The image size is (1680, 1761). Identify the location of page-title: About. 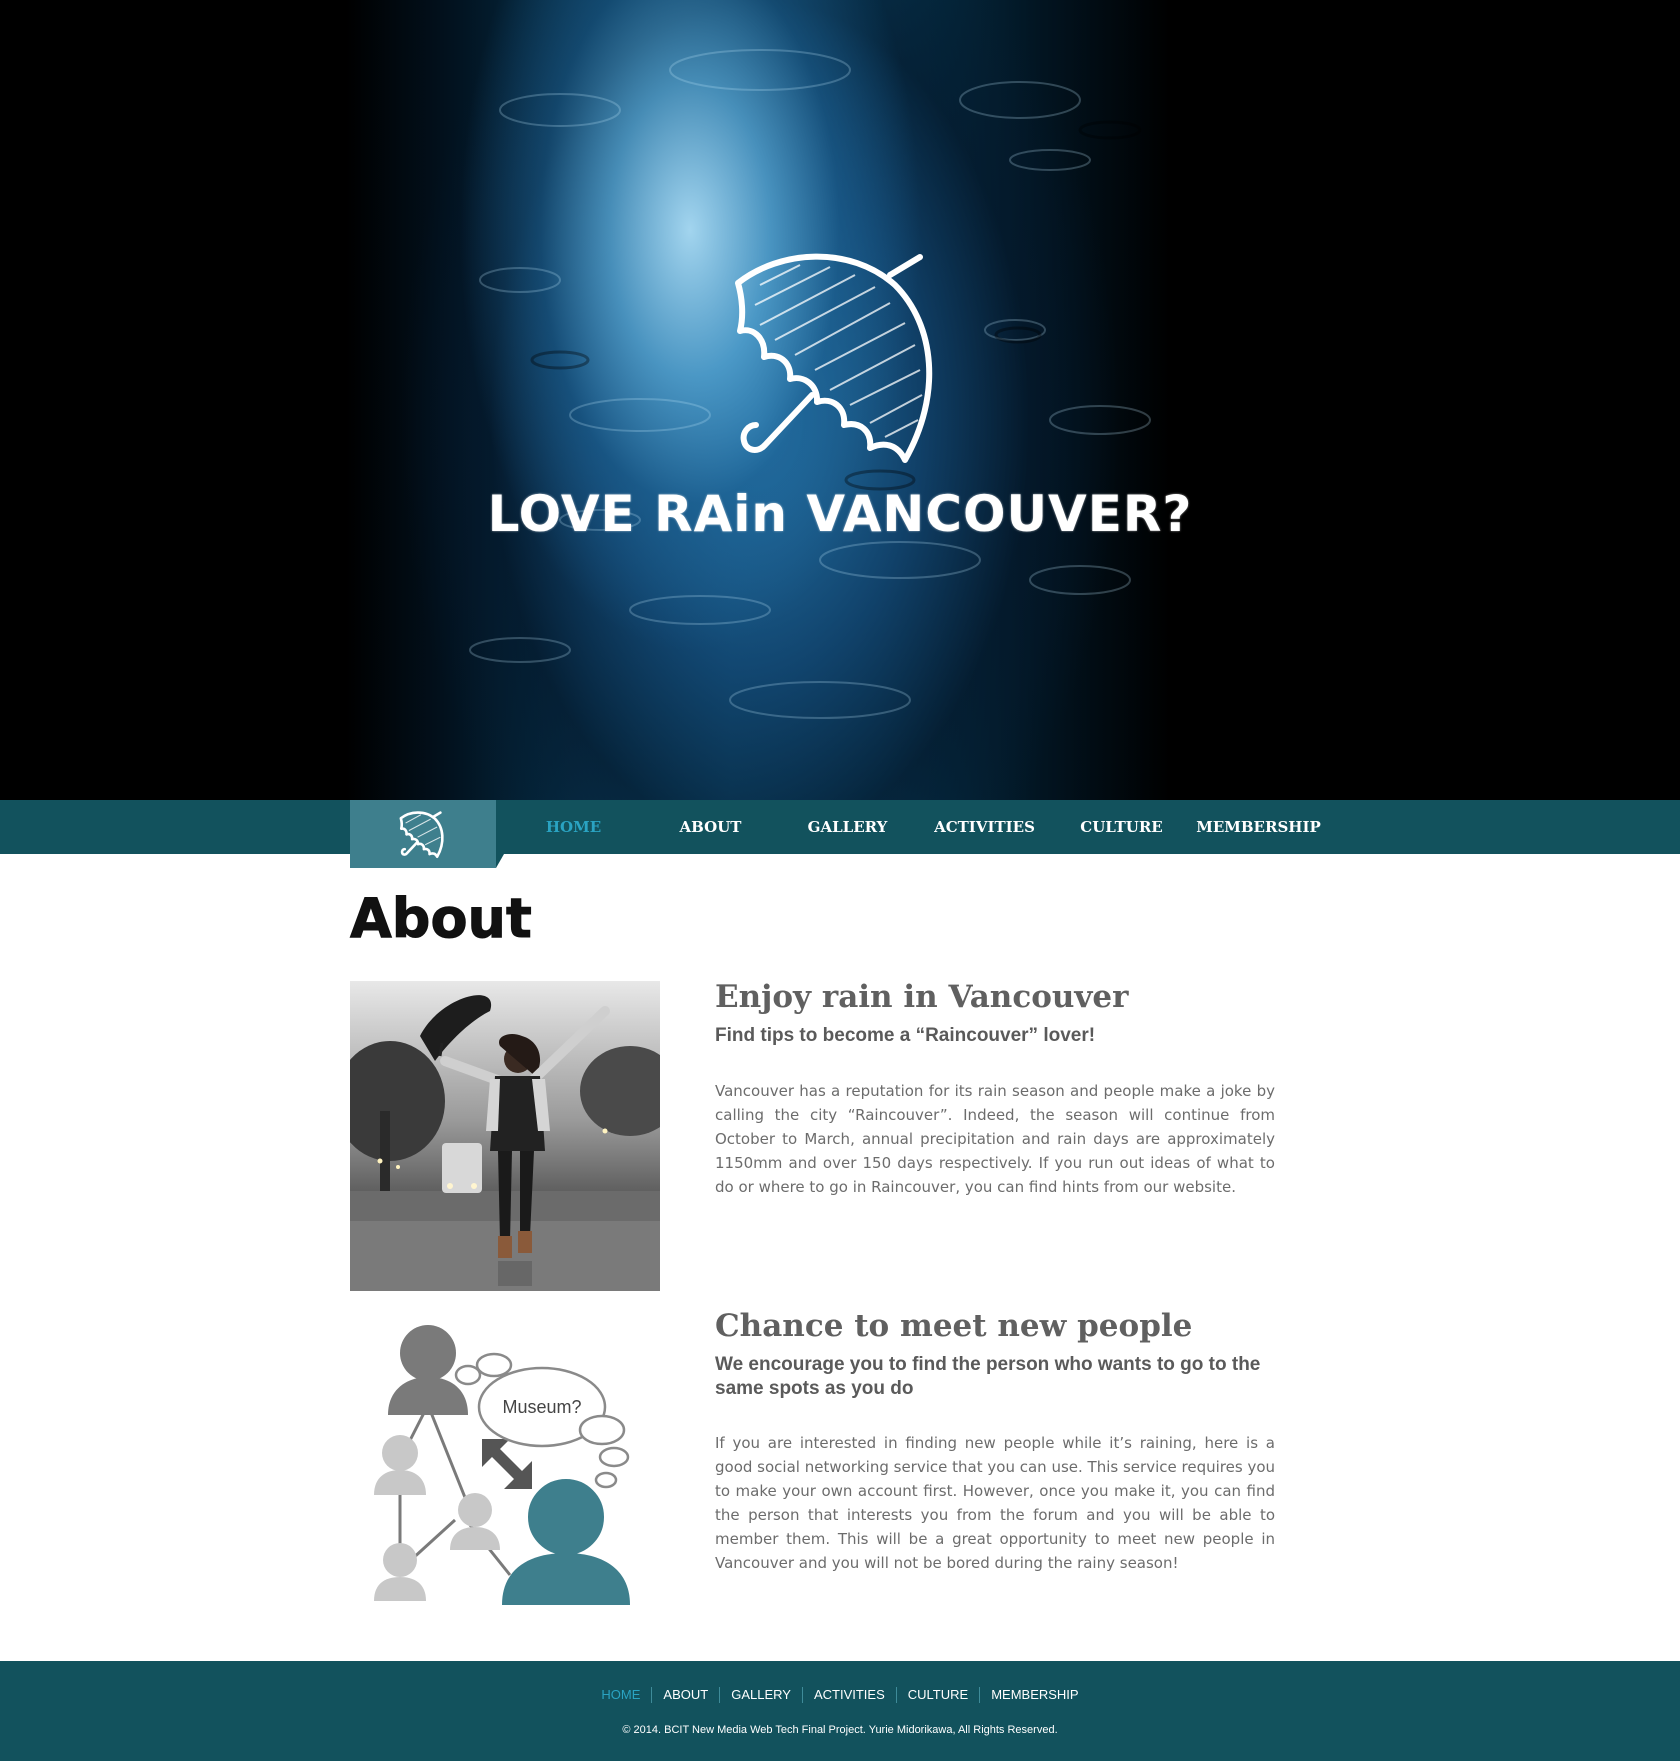
(441, 919).